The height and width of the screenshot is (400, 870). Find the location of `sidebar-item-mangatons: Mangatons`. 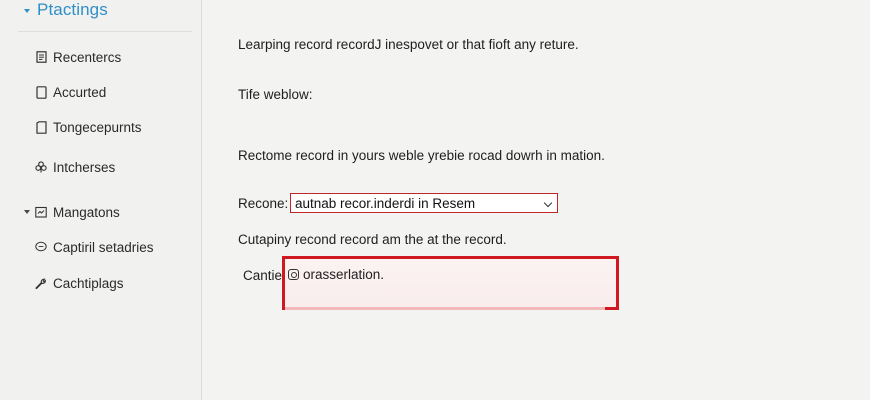

sidebar-item-mangatons: Mangatons is located at coordinates (72, 212).